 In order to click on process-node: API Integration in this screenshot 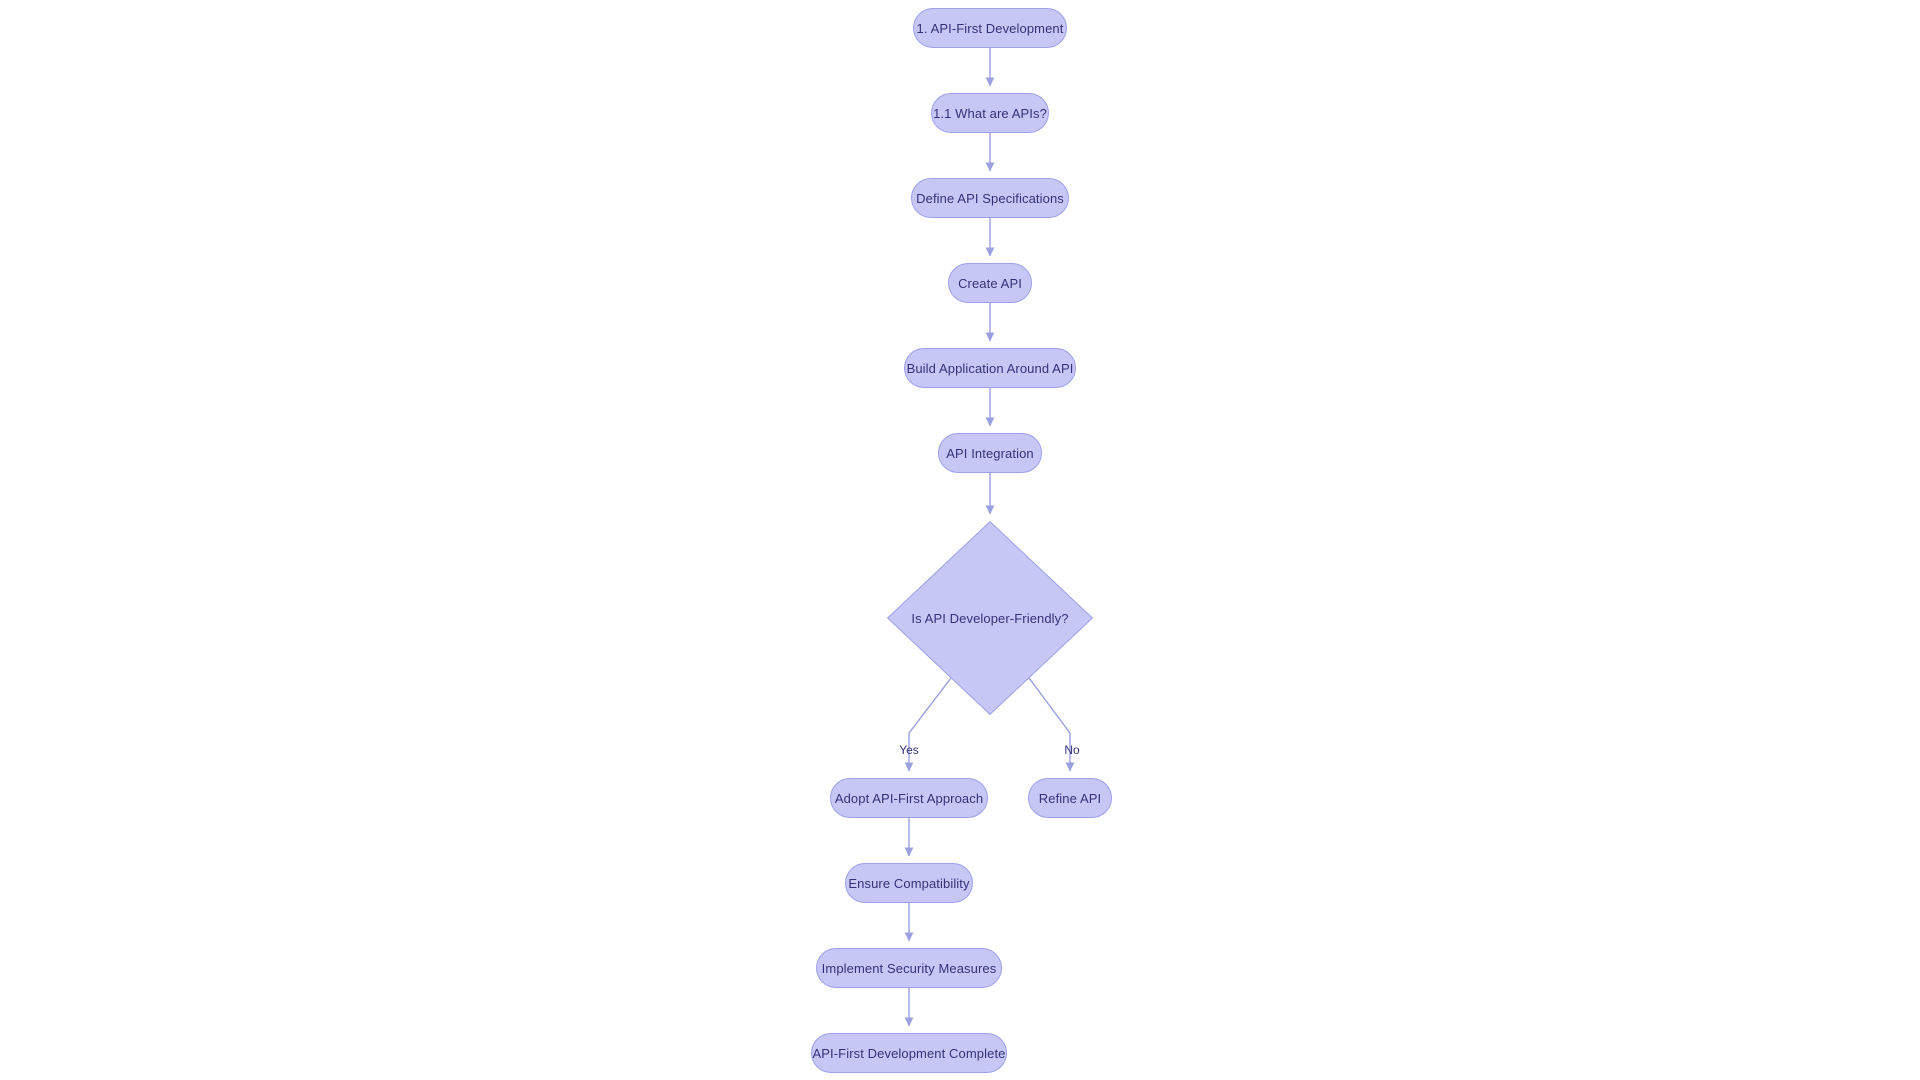, I will do `click(990, 453)`.